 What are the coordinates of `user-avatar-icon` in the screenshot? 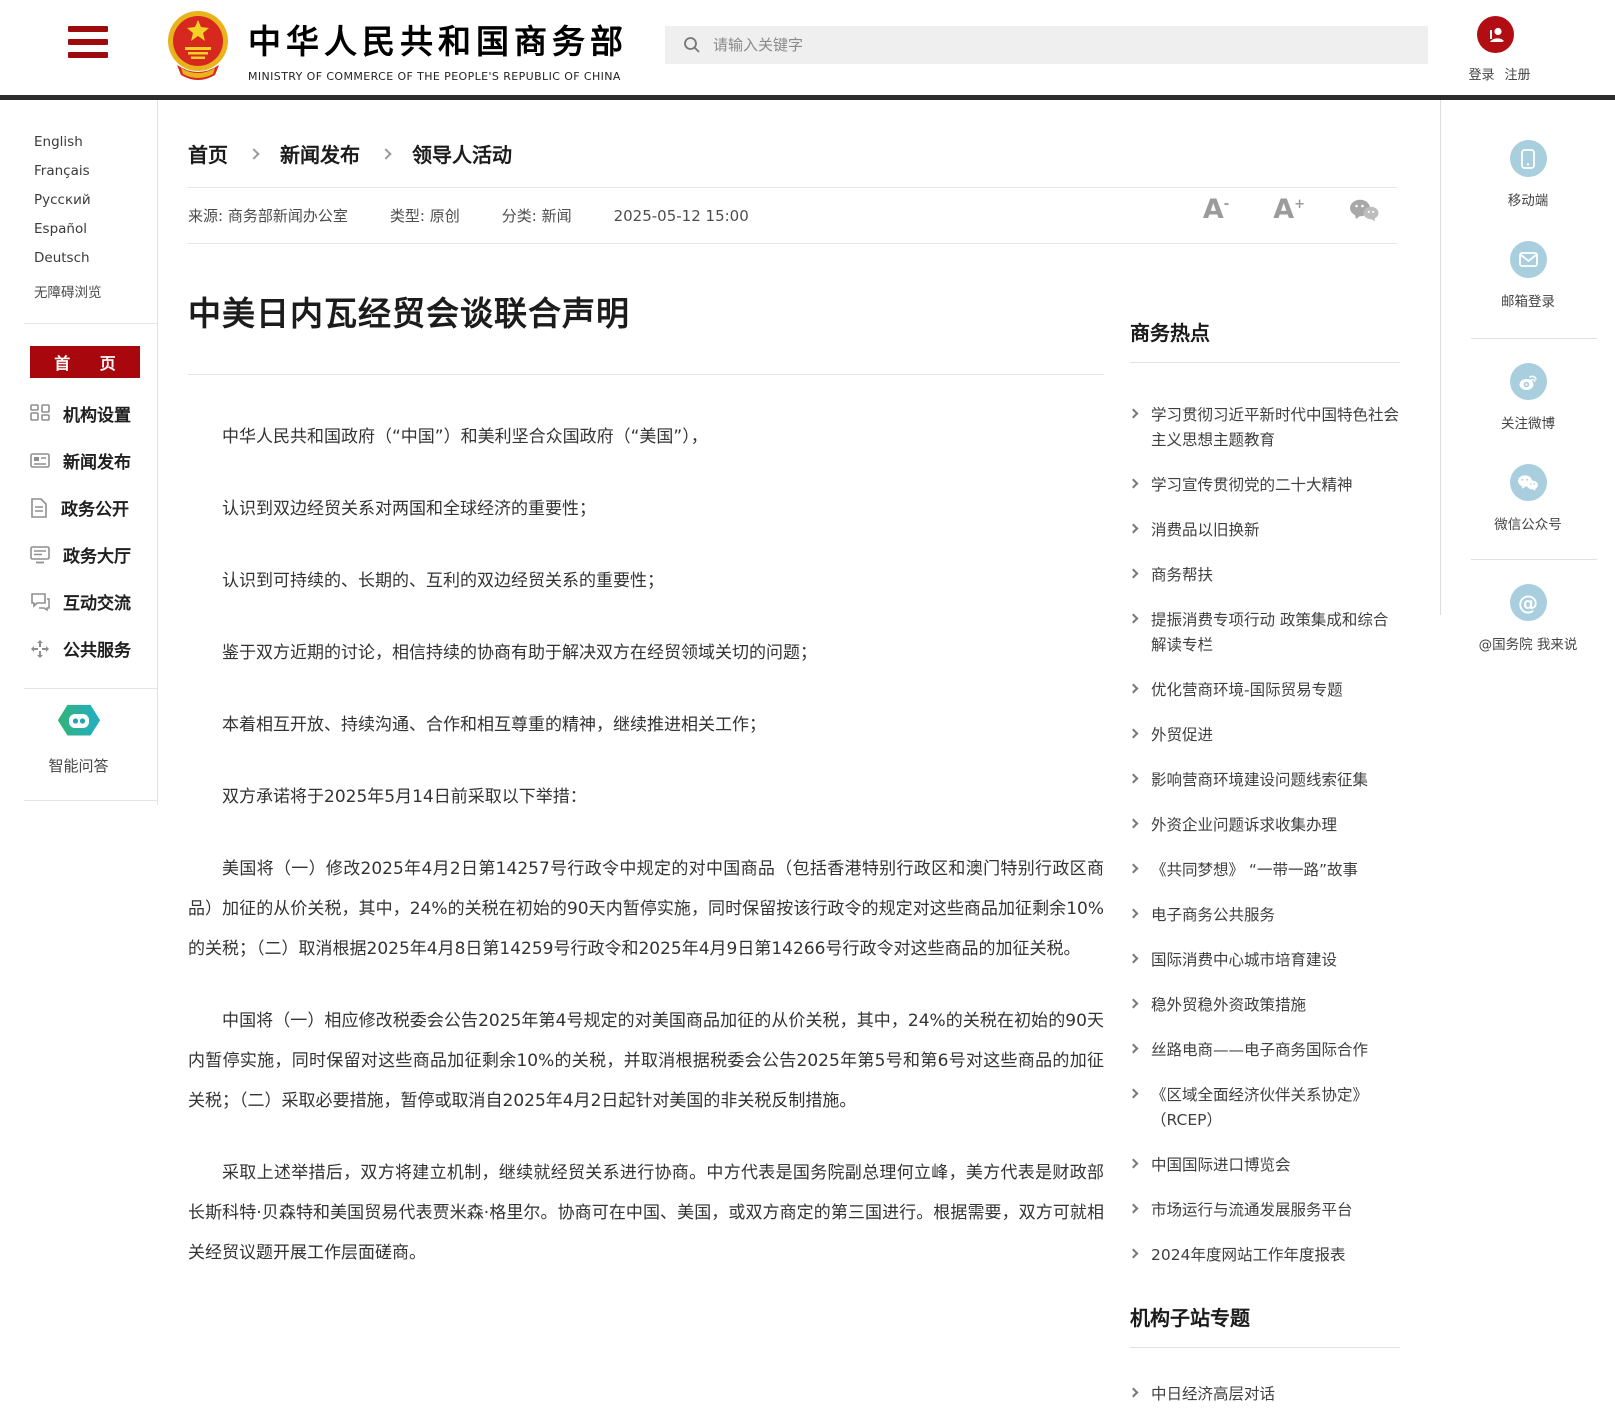 It's located at (1495, 34).